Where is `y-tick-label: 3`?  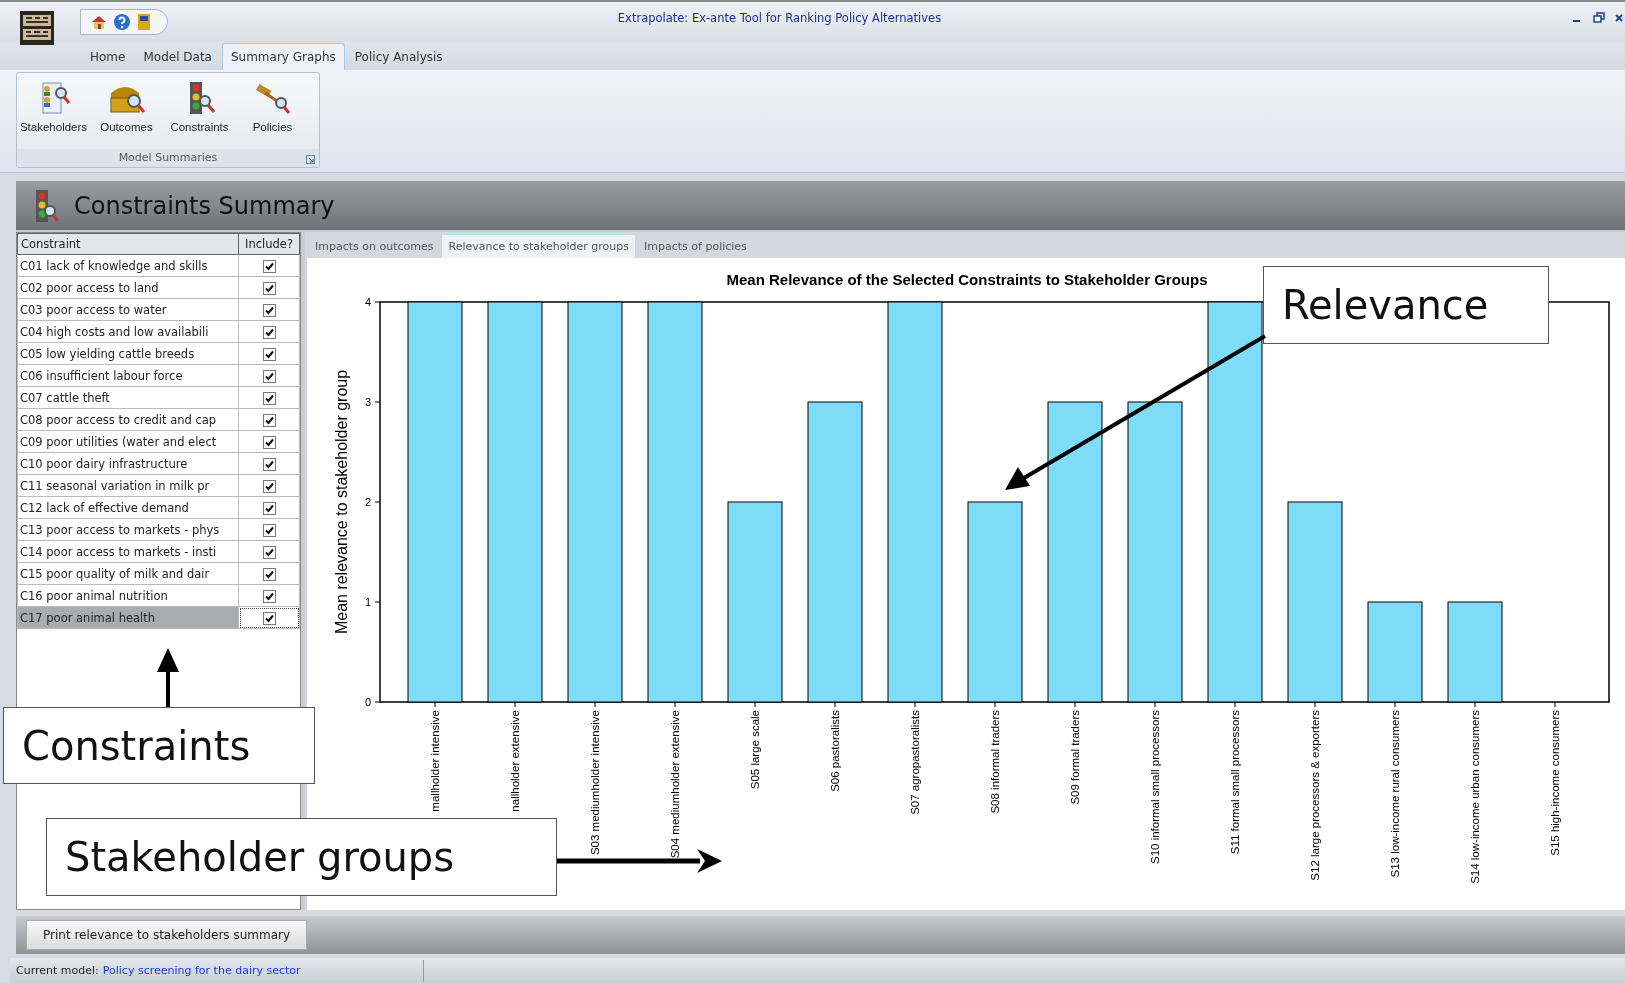 y-tick-label: 3 is located at coordinates (367, 402).